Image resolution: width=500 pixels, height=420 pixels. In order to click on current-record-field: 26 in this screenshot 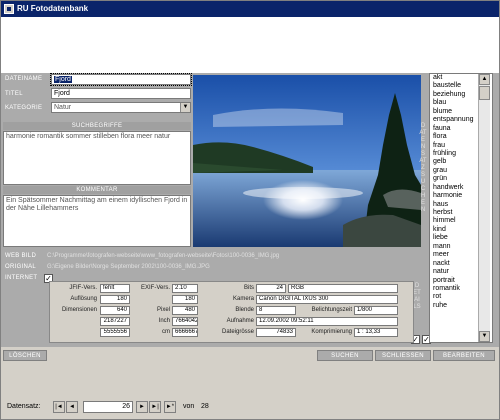, I will do `click(108, 407)`.